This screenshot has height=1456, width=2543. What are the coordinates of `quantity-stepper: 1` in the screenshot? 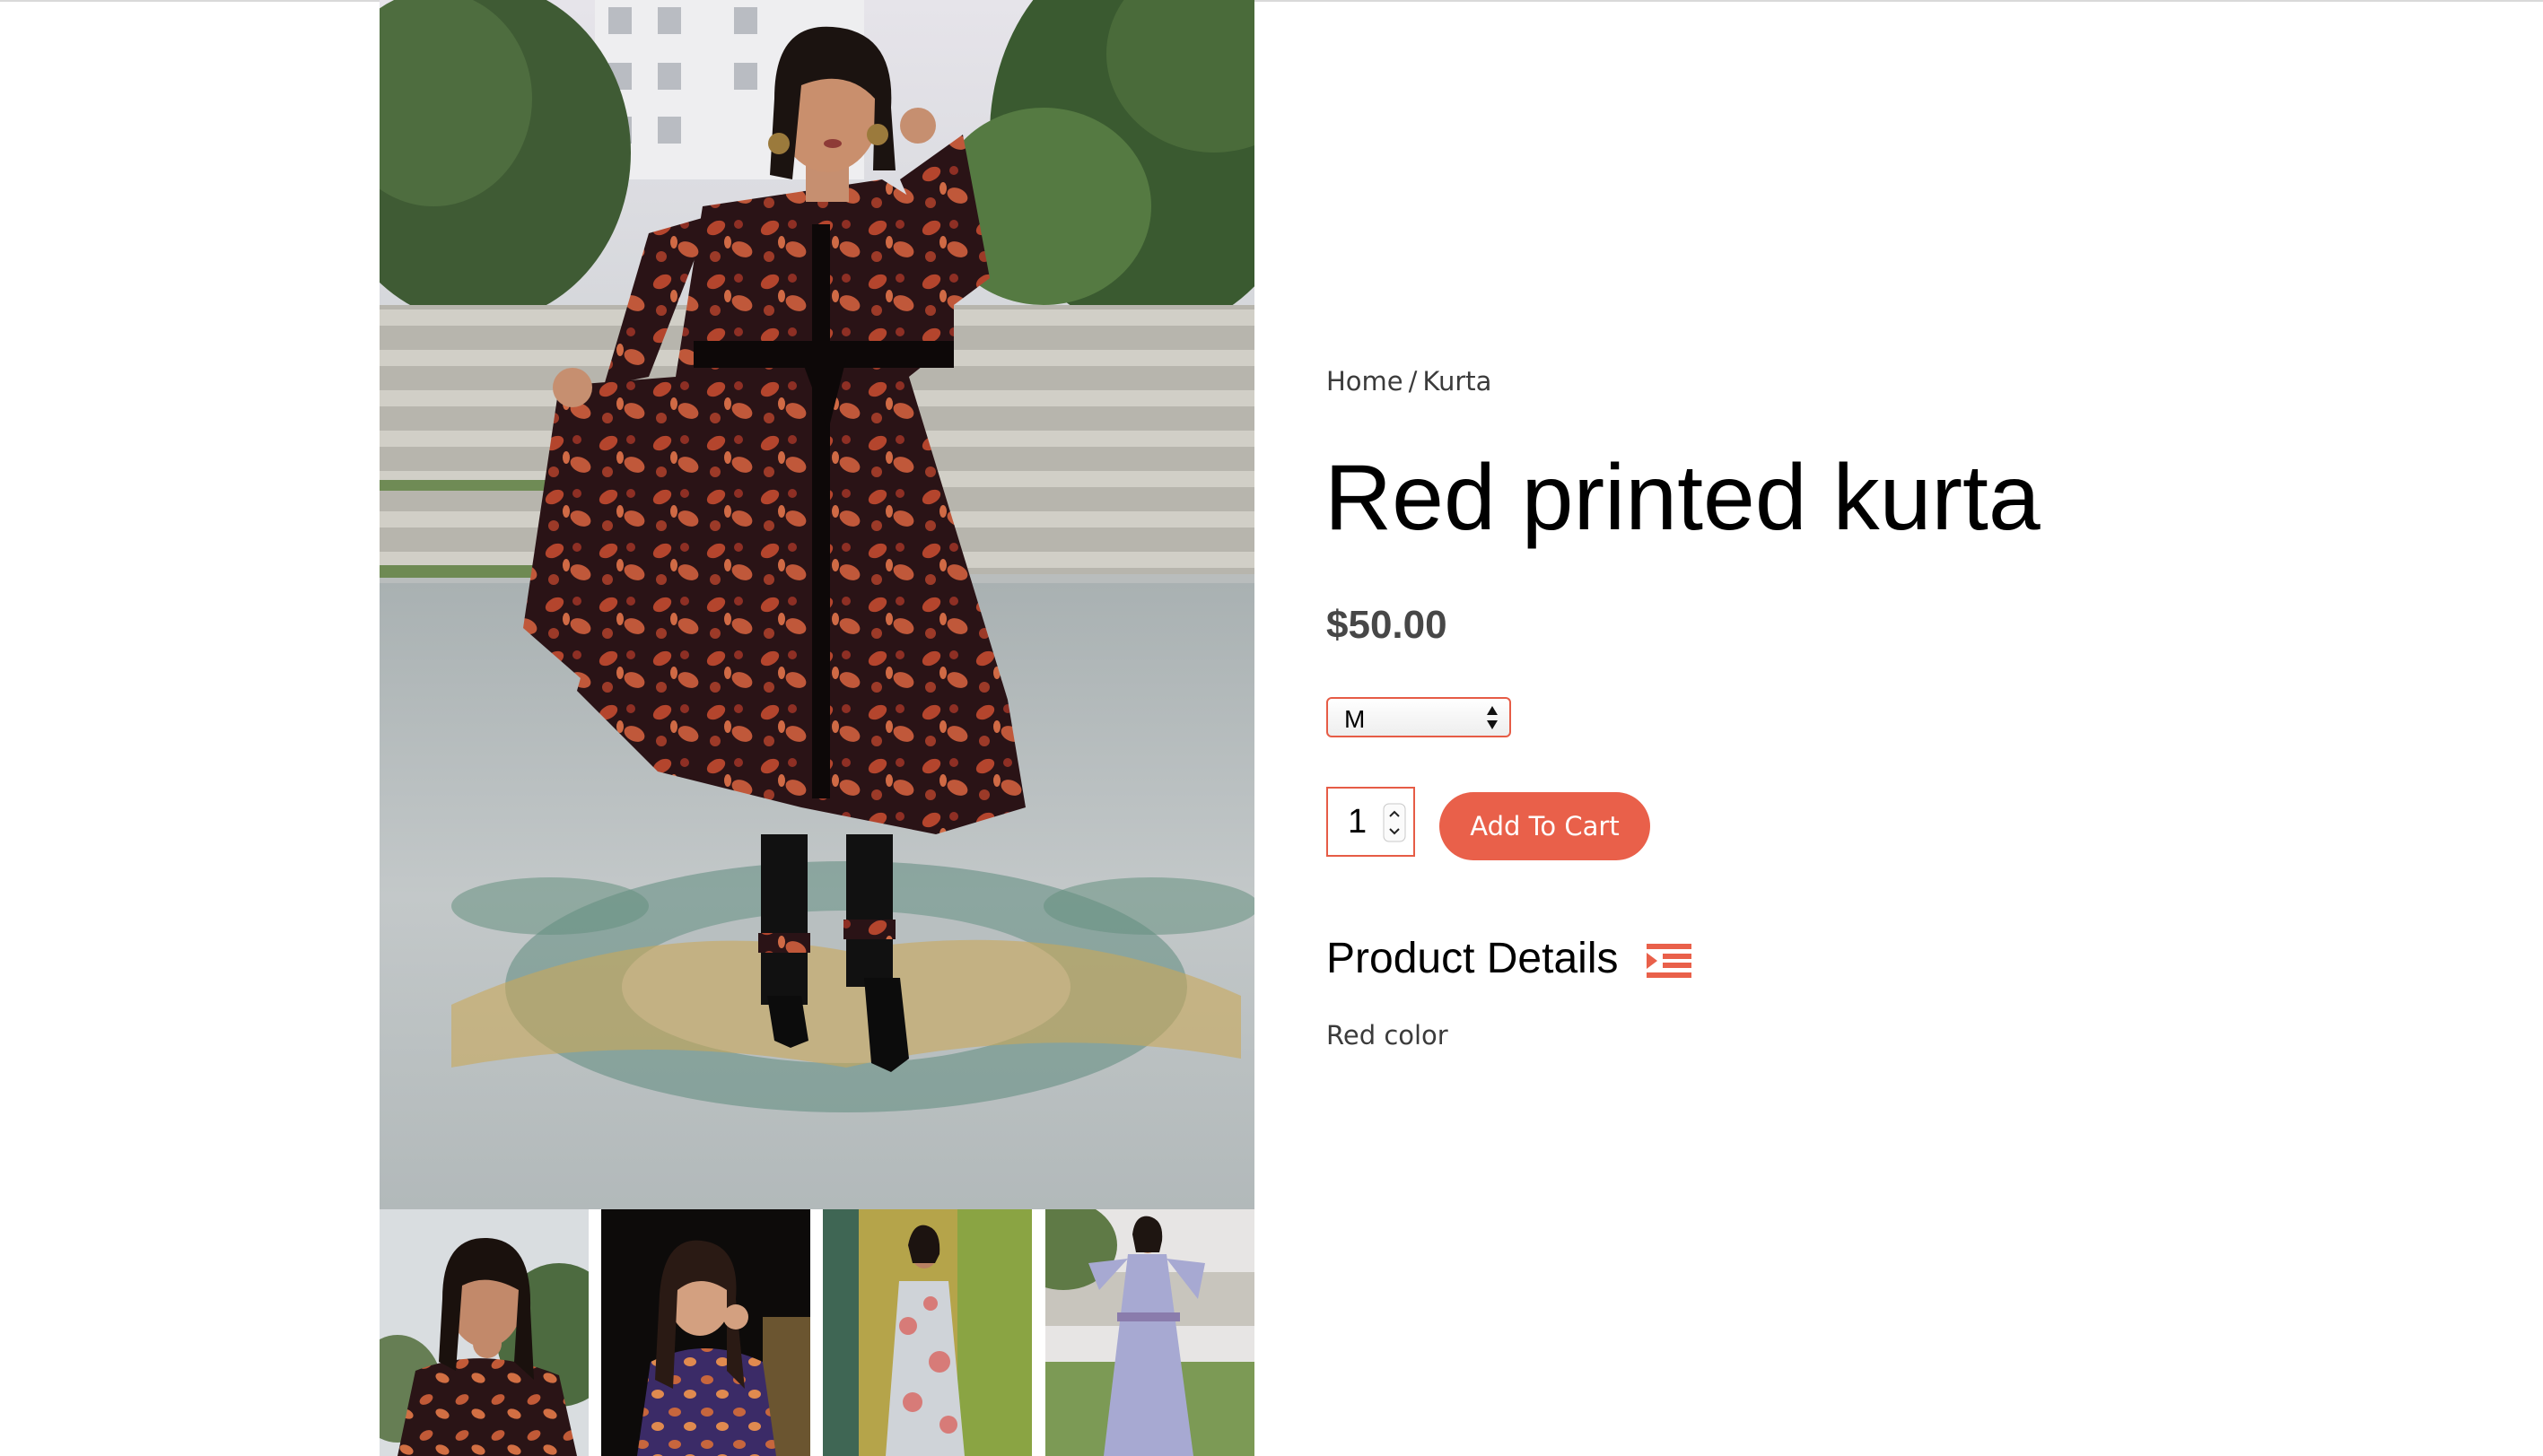 It's located at (1370, 822).